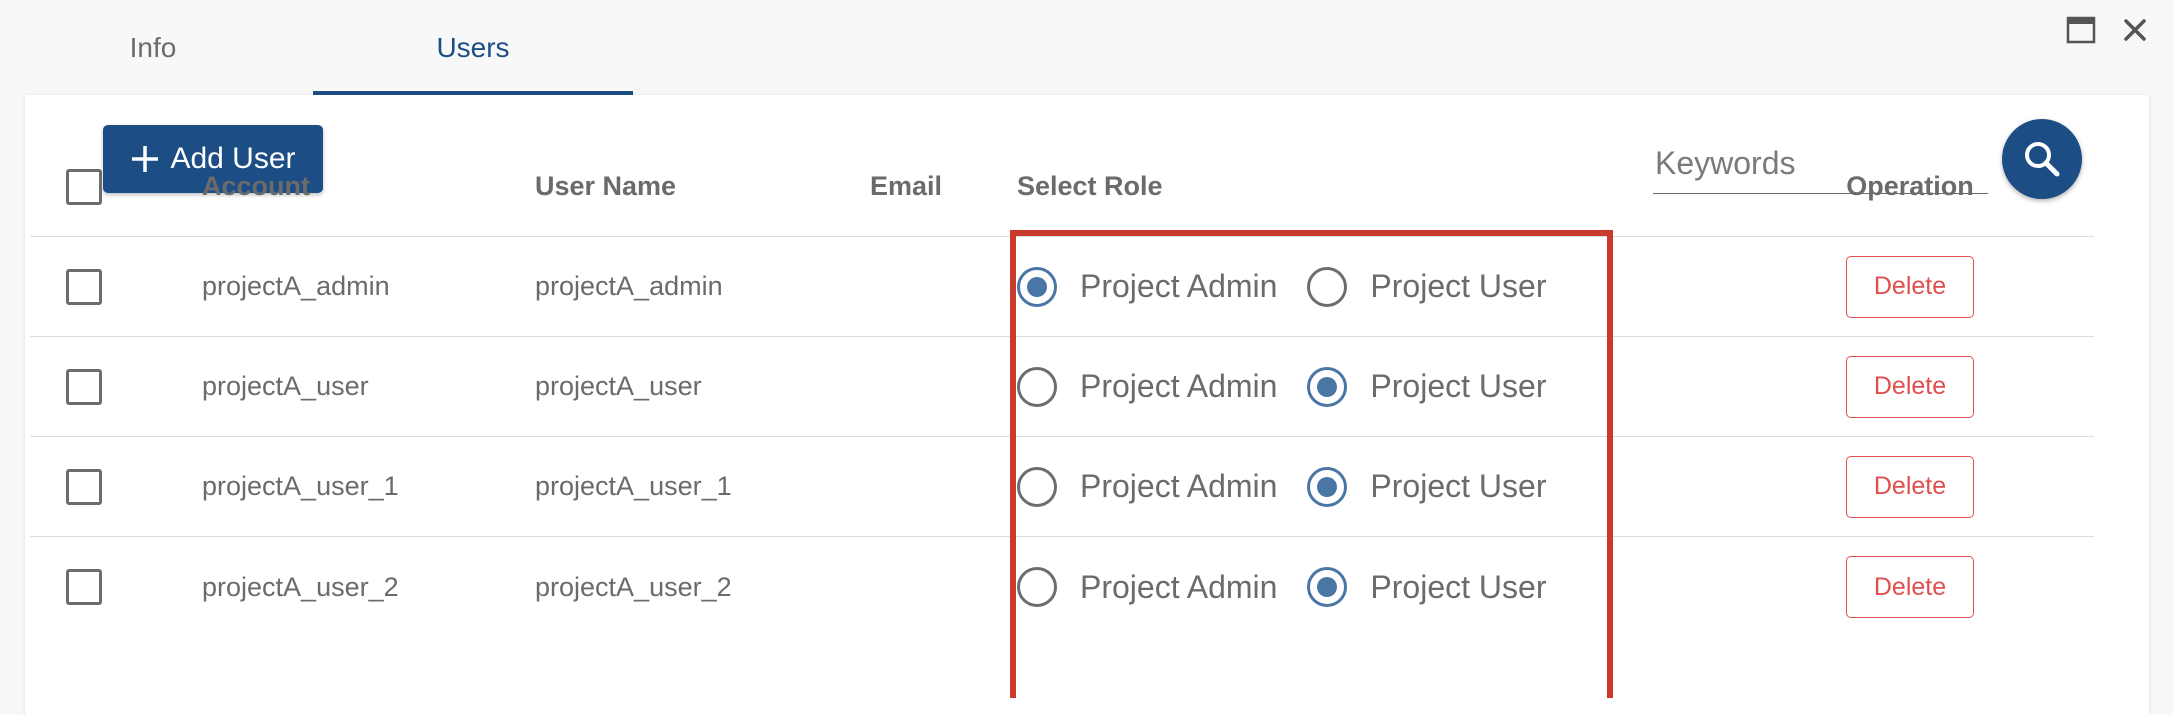 The image size is (2174, 715). I want to click on account-cell: projectA_user, so click(285, 386).